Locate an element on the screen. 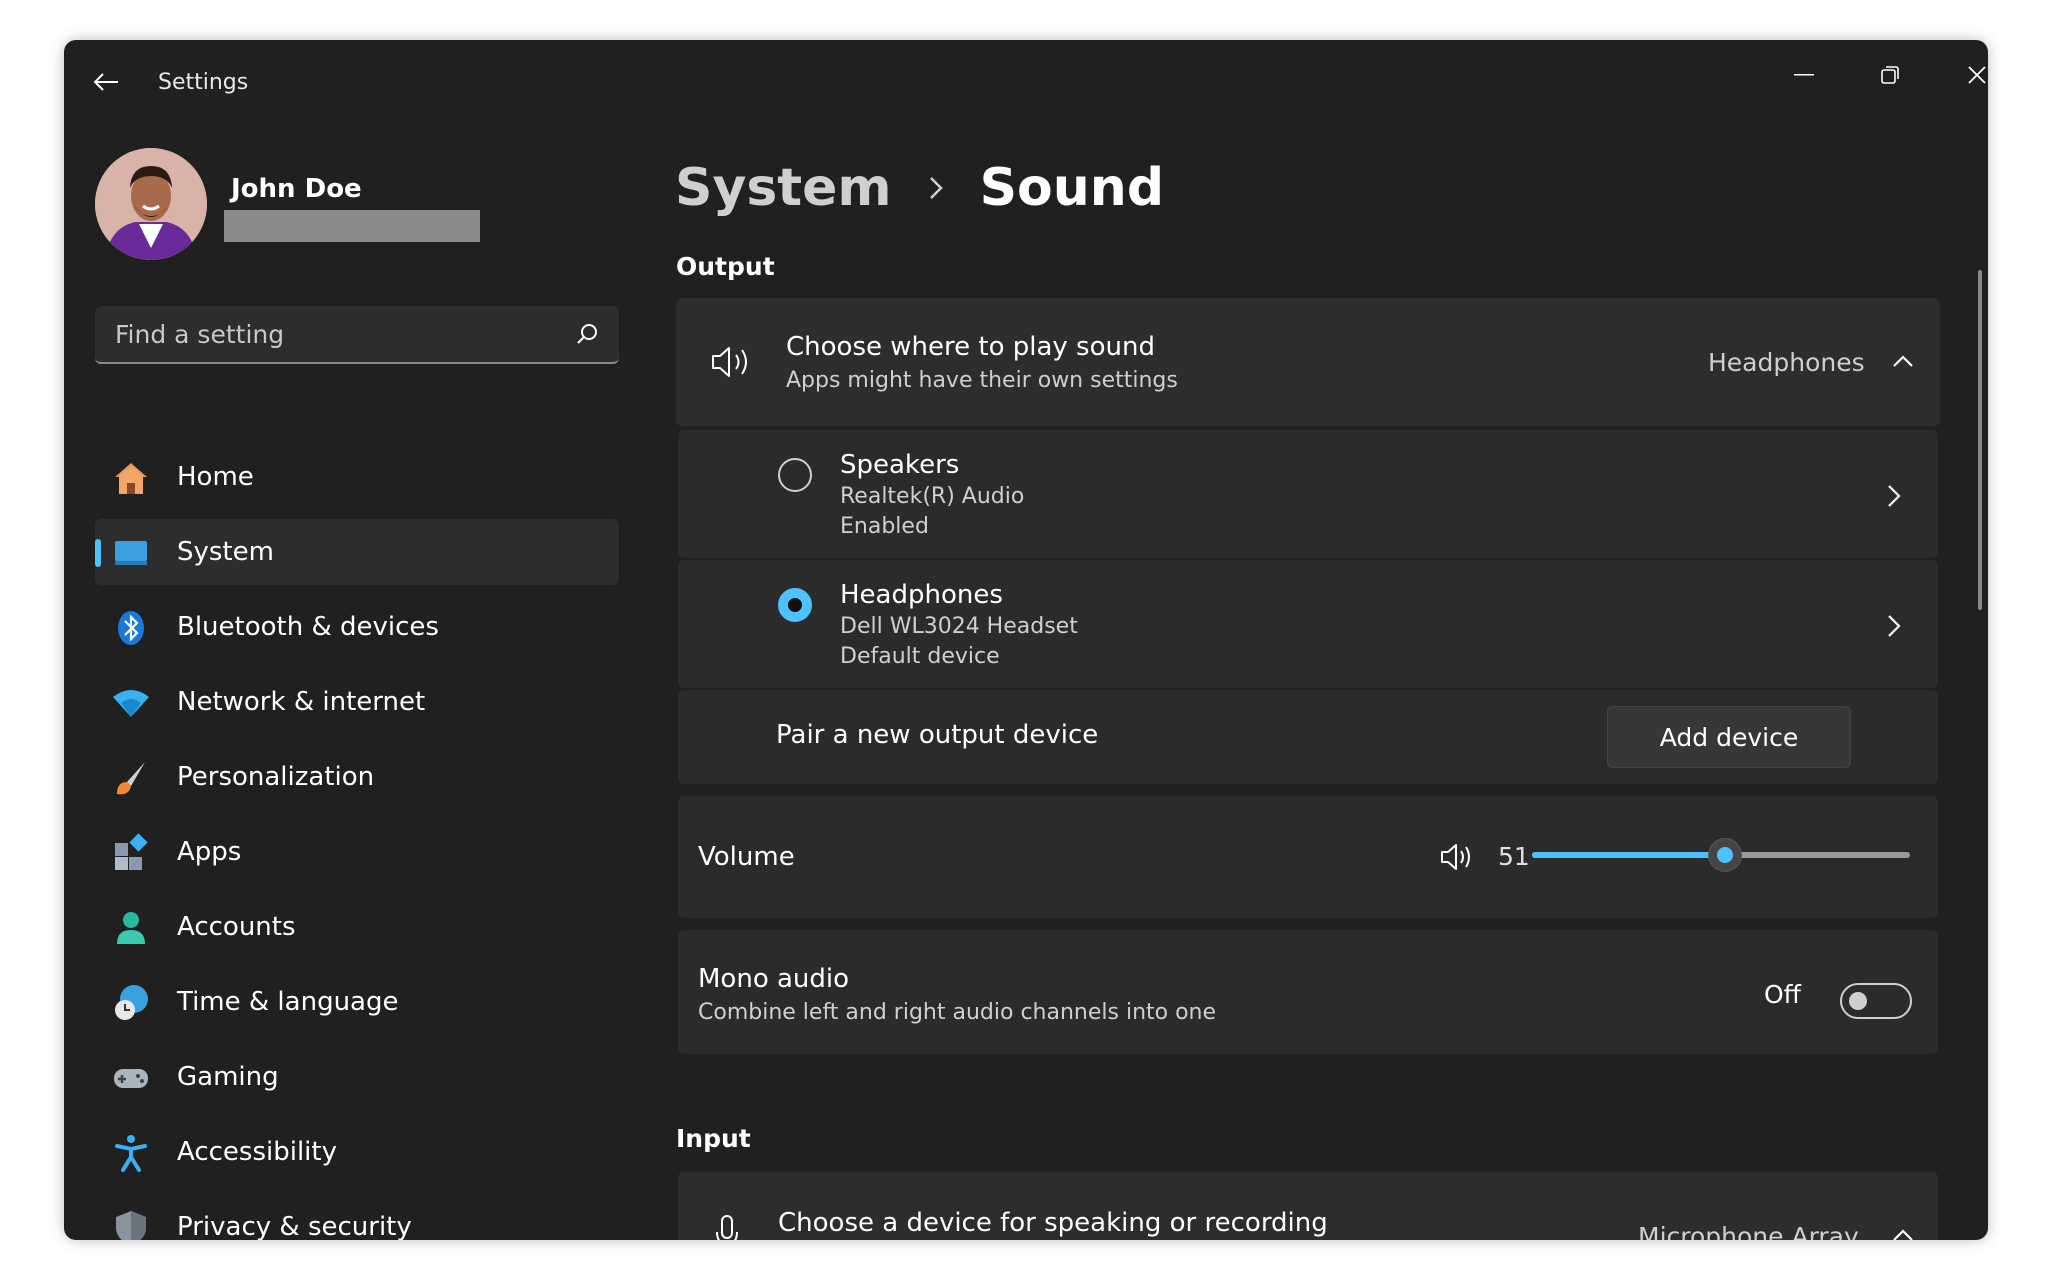 The image size is (2048, 1280). sidebar-item-label: Home is located at coordinates (215, 477).